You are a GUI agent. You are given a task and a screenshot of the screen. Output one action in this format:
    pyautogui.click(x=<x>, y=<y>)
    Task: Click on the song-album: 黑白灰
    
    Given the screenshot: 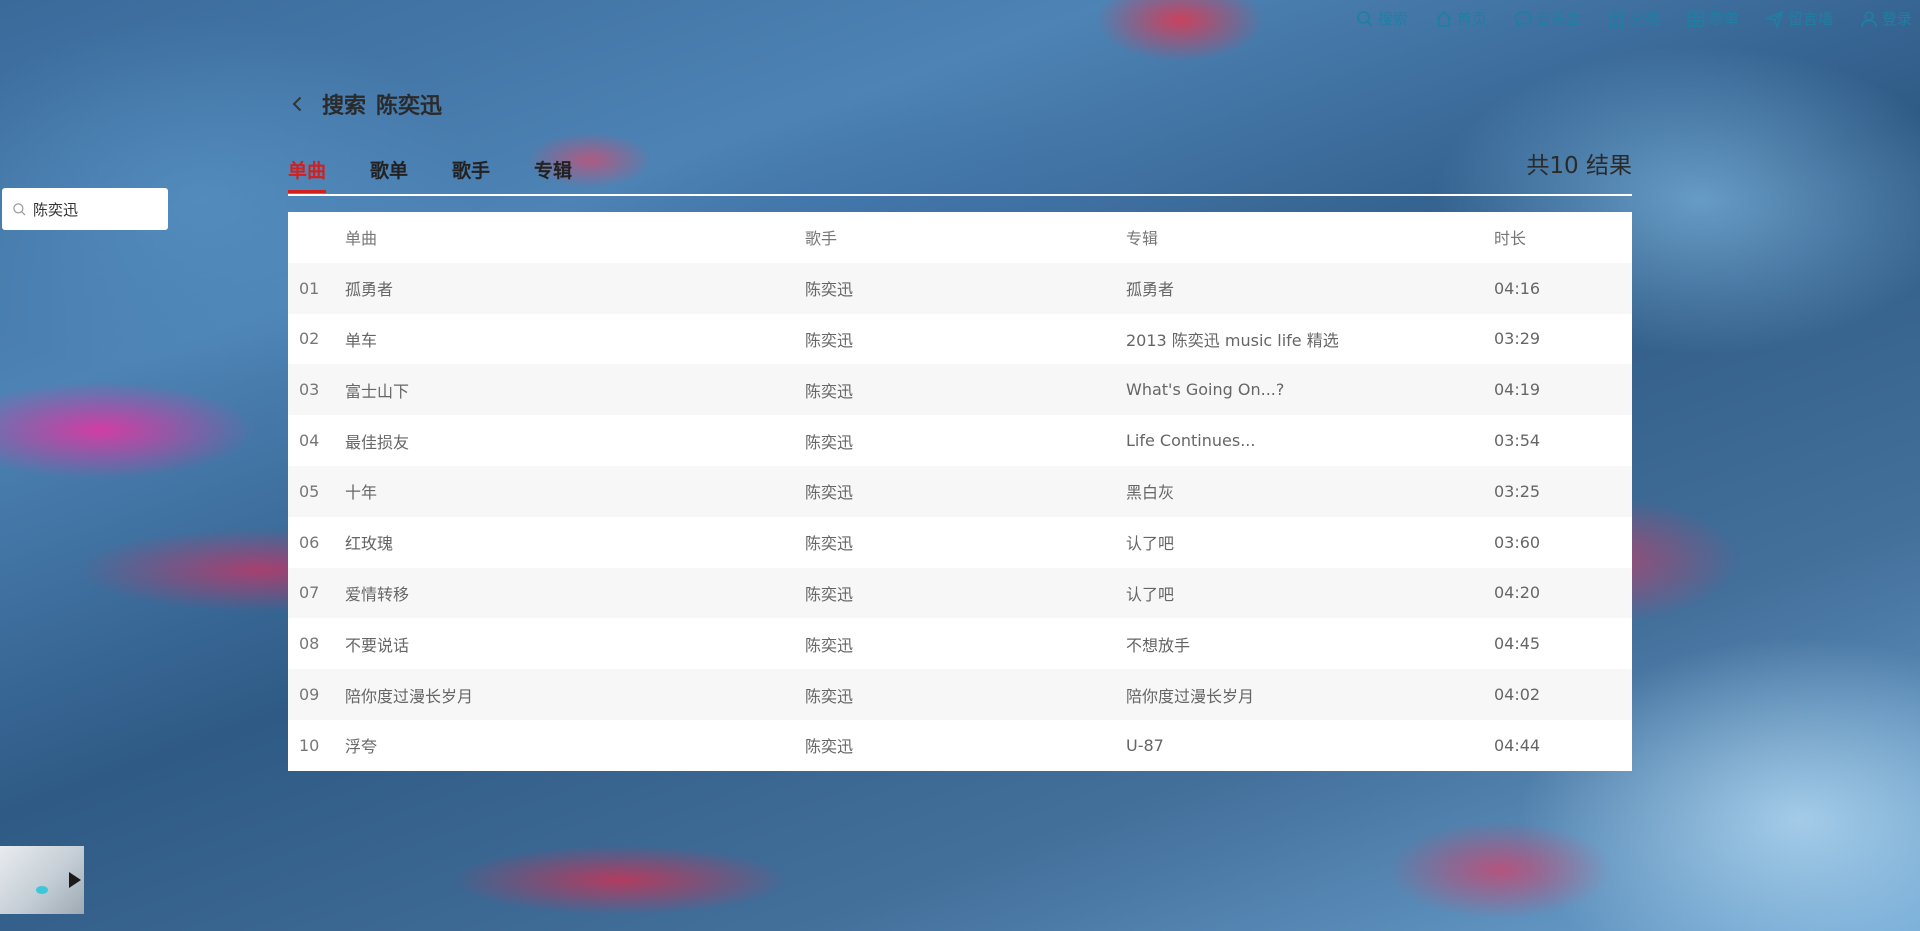 What is the action you would take?
    pyautogui.click(x=1310, y=491)
    